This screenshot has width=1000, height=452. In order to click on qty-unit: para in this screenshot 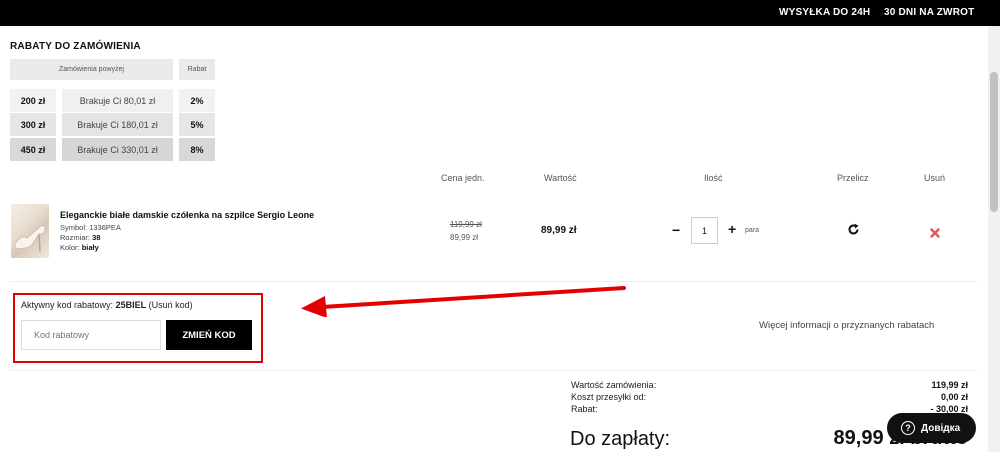, I will do `click(752, 230)`.